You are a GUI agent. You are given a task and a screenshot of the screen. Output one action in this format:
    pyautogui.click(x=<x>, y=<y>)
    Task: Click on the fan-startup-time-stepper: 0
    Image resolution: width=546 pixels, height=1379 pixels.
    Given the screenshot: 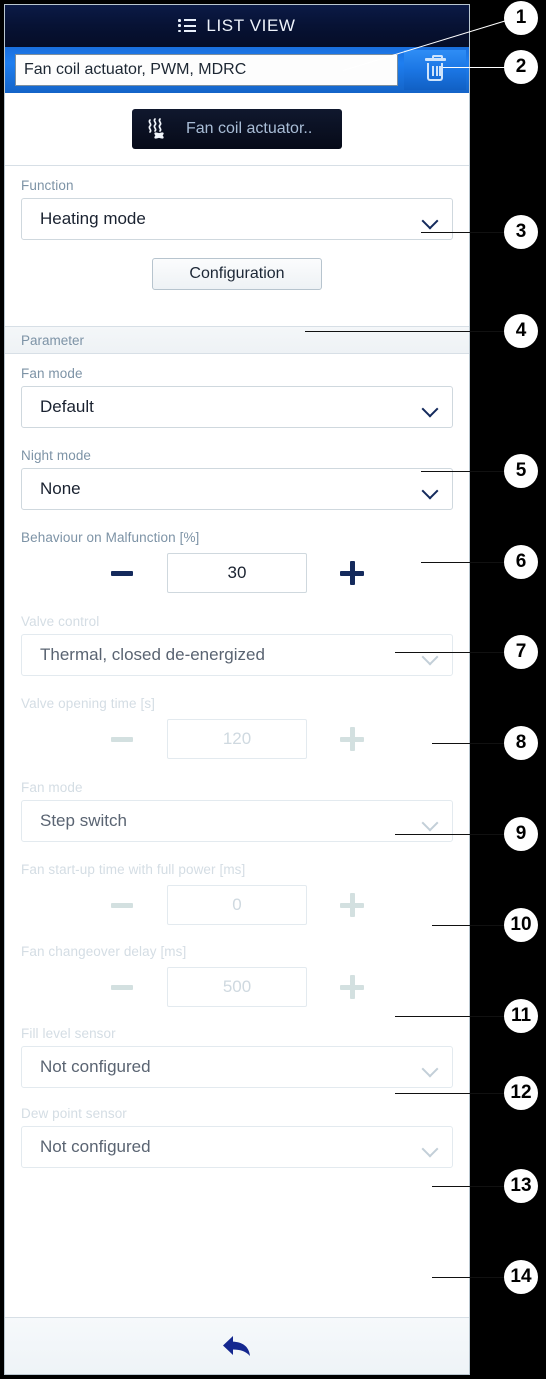 What is the action you would take?
    pyautogui.click(x=237, y=905)
    